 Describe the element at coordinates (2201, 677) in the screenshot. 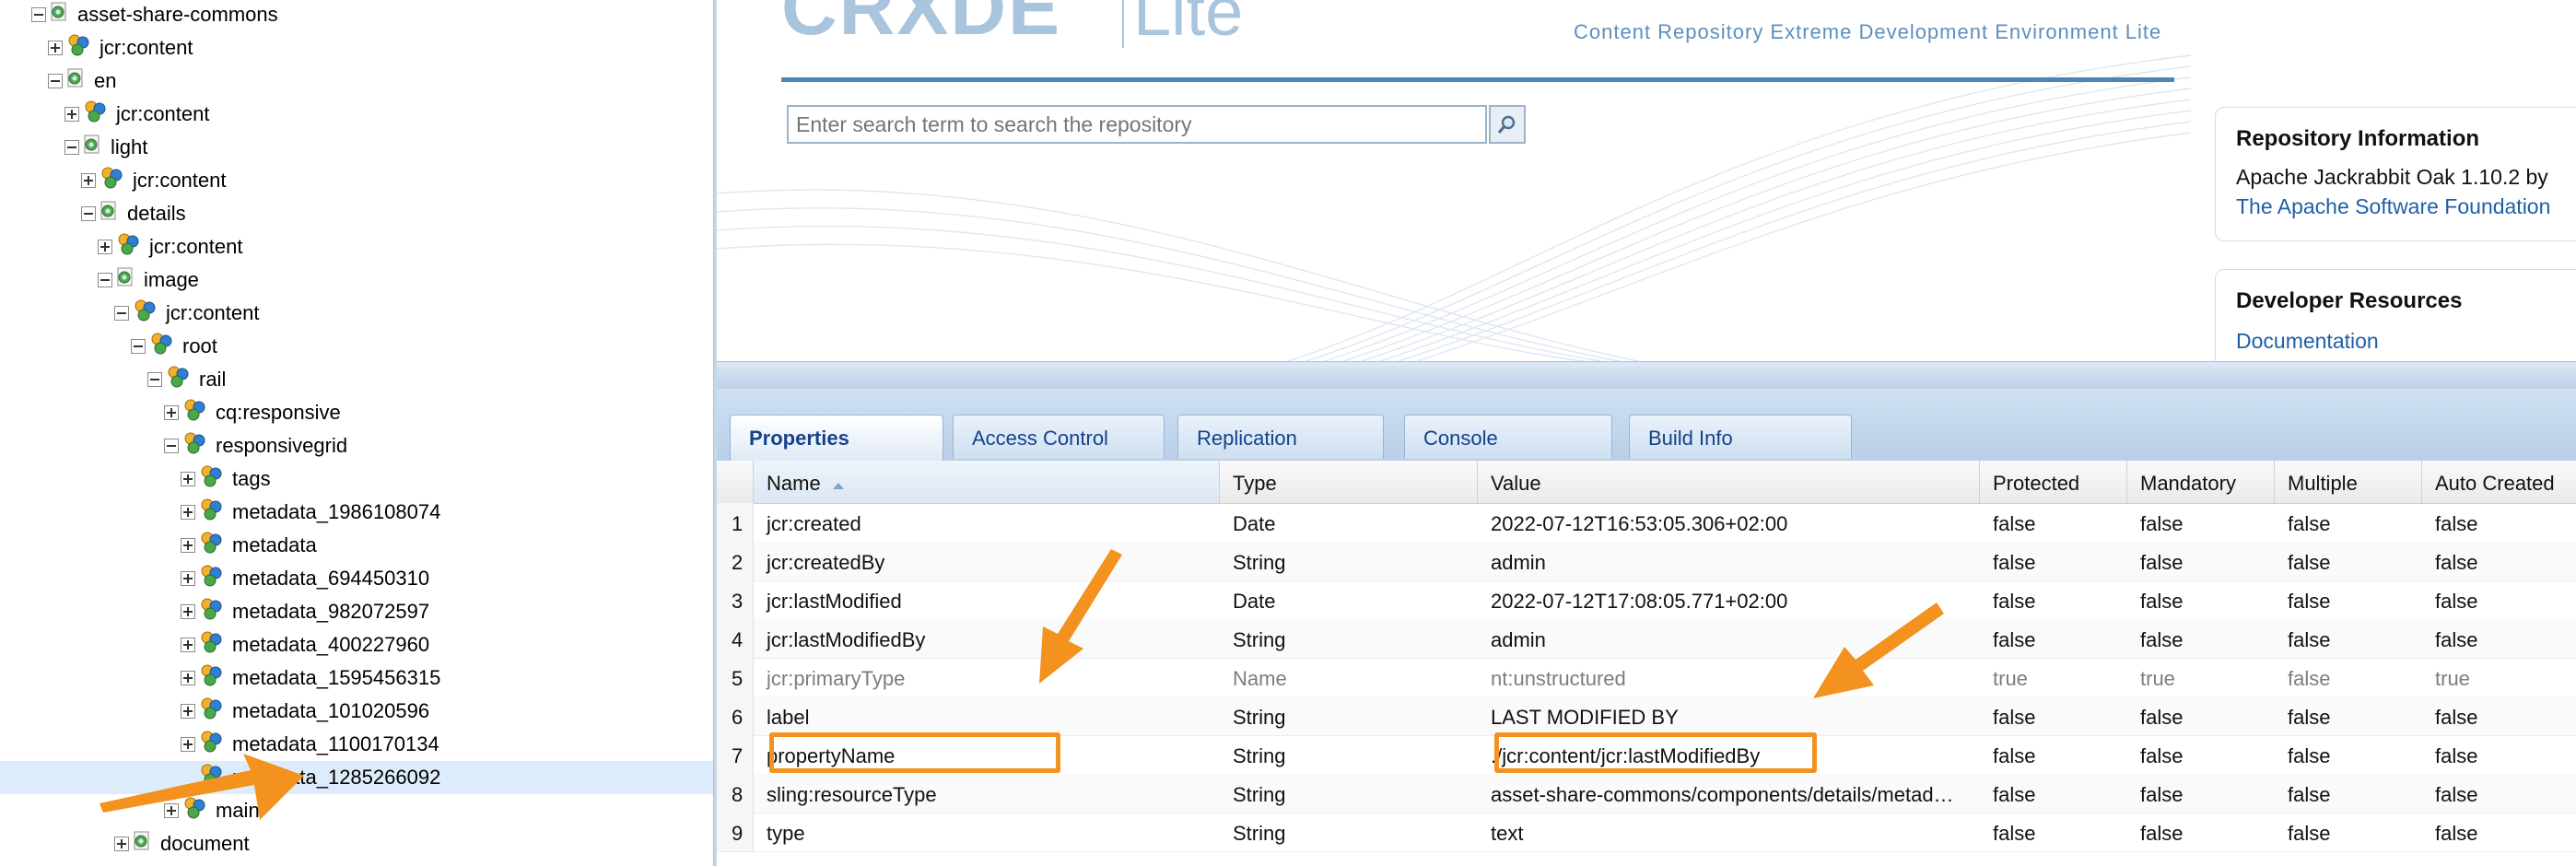

I see `cell-mandatory: true` at that location.